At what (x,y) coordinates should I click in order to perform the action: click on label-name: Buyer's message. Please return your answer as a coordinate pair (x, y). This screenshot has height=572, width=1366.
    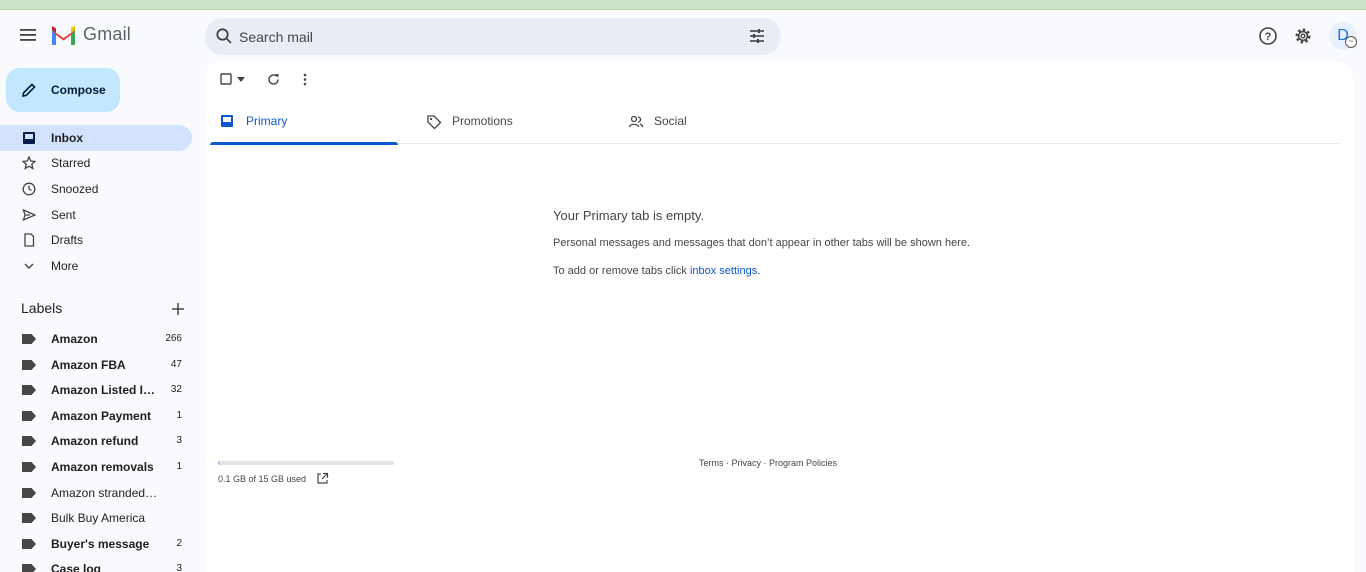
    Looking at the image, I should click on (100, 544).